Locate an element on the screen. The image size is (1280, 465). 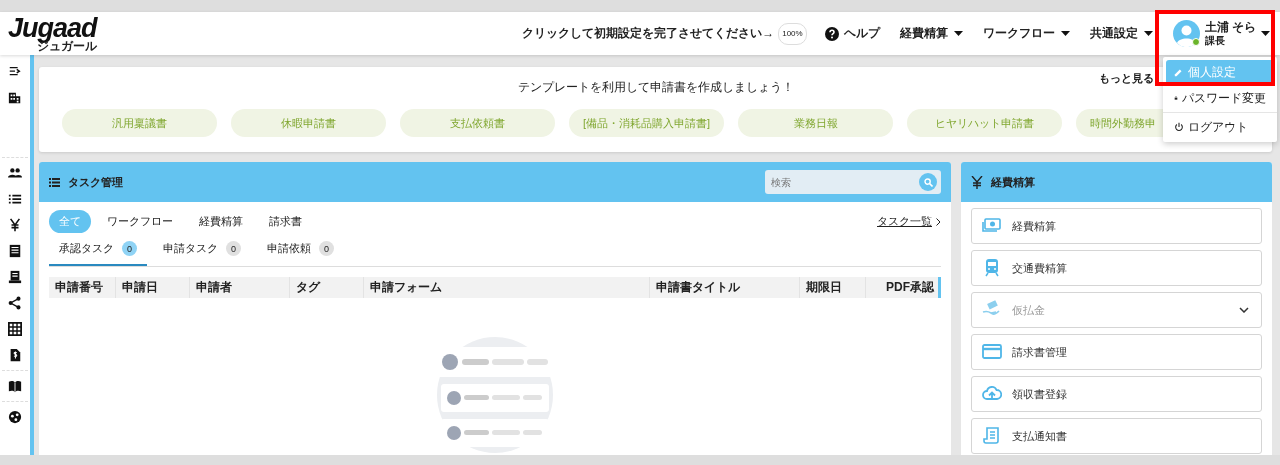
filter-tab: 請求書 is located at coordinates (285, 221).